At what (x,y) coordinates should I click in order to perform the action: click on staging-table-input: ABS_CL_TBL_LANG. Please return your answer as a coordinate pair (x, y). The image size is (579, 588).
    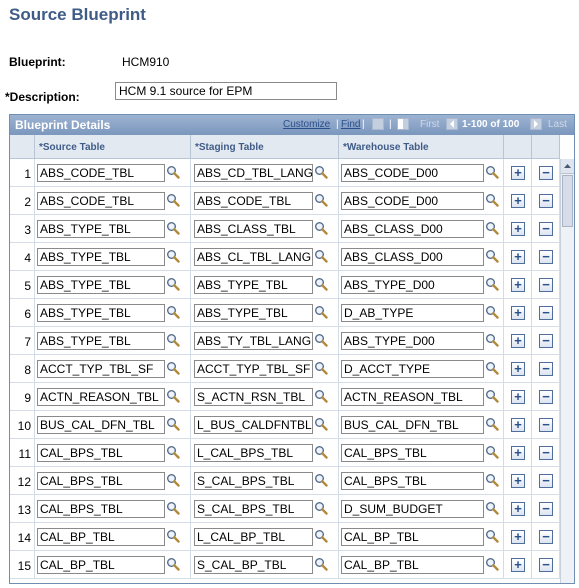
    Looking at the image, I should click on (253, 257).